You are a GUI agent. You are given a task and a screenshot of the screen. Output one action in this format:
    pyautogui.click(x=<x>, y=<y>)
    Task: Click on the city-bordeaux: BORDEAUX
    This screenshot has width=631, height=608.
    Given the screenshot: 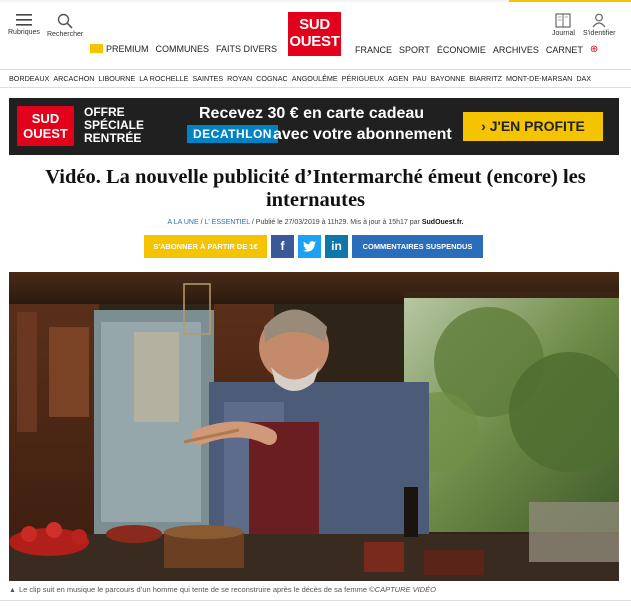 What is the action you would take?
    pyautogui.click(x=29, y=78)
    